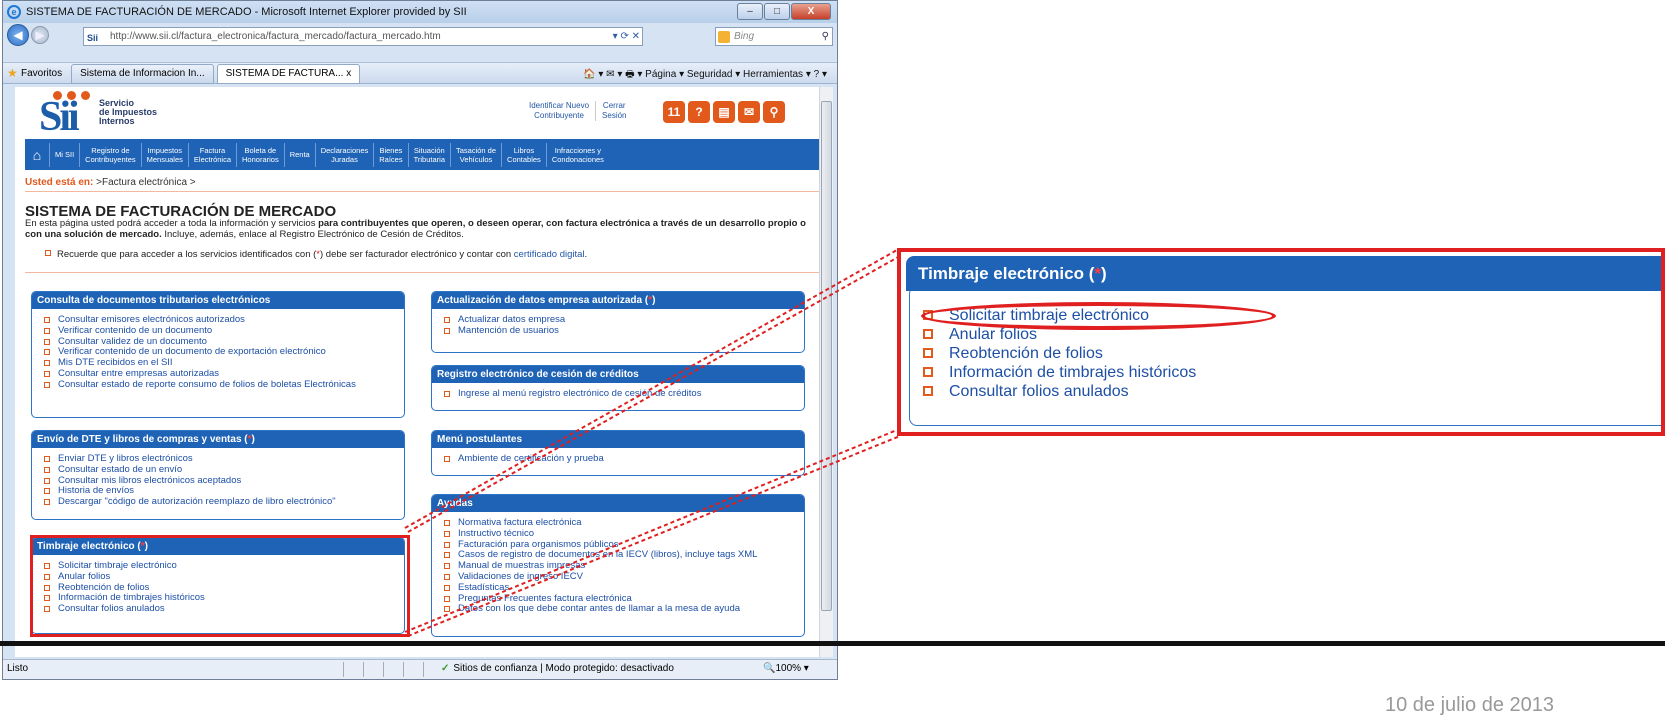  Describe the element at coordinates (1470, 705) in the screenshot. I see `slide-date: 10 de julio de 2013` at that location.